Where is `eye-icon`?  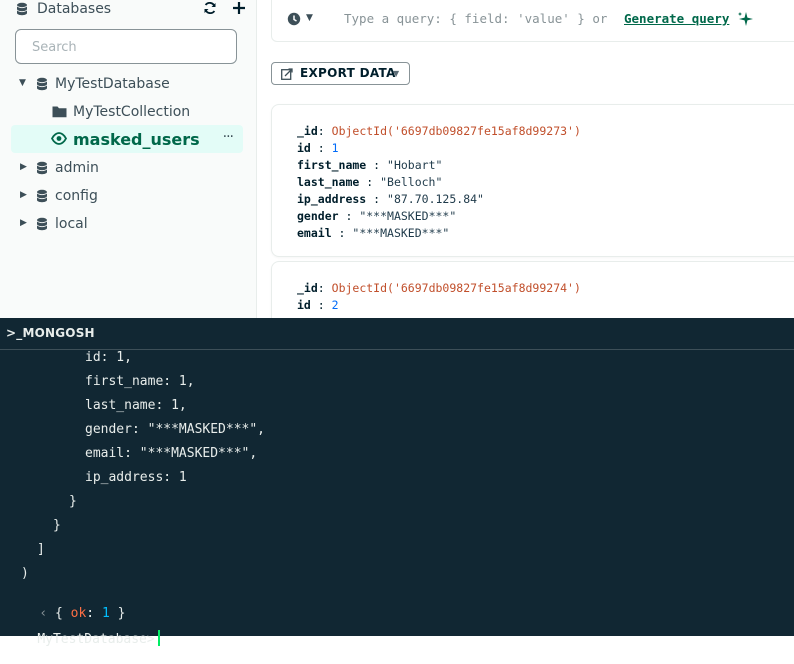 eye-icon is located at coordinates (59, 138).